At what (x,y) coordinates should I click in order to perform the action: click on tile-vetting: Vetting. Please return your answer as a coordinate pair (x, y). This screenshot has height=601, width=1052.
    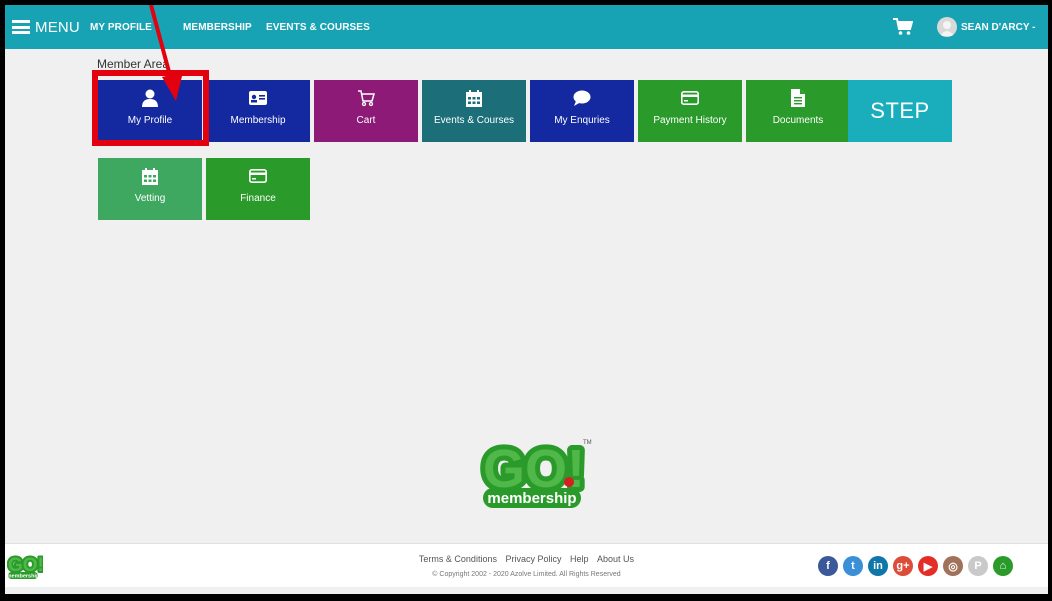
    Looking at the image, I should click on (150, 189).